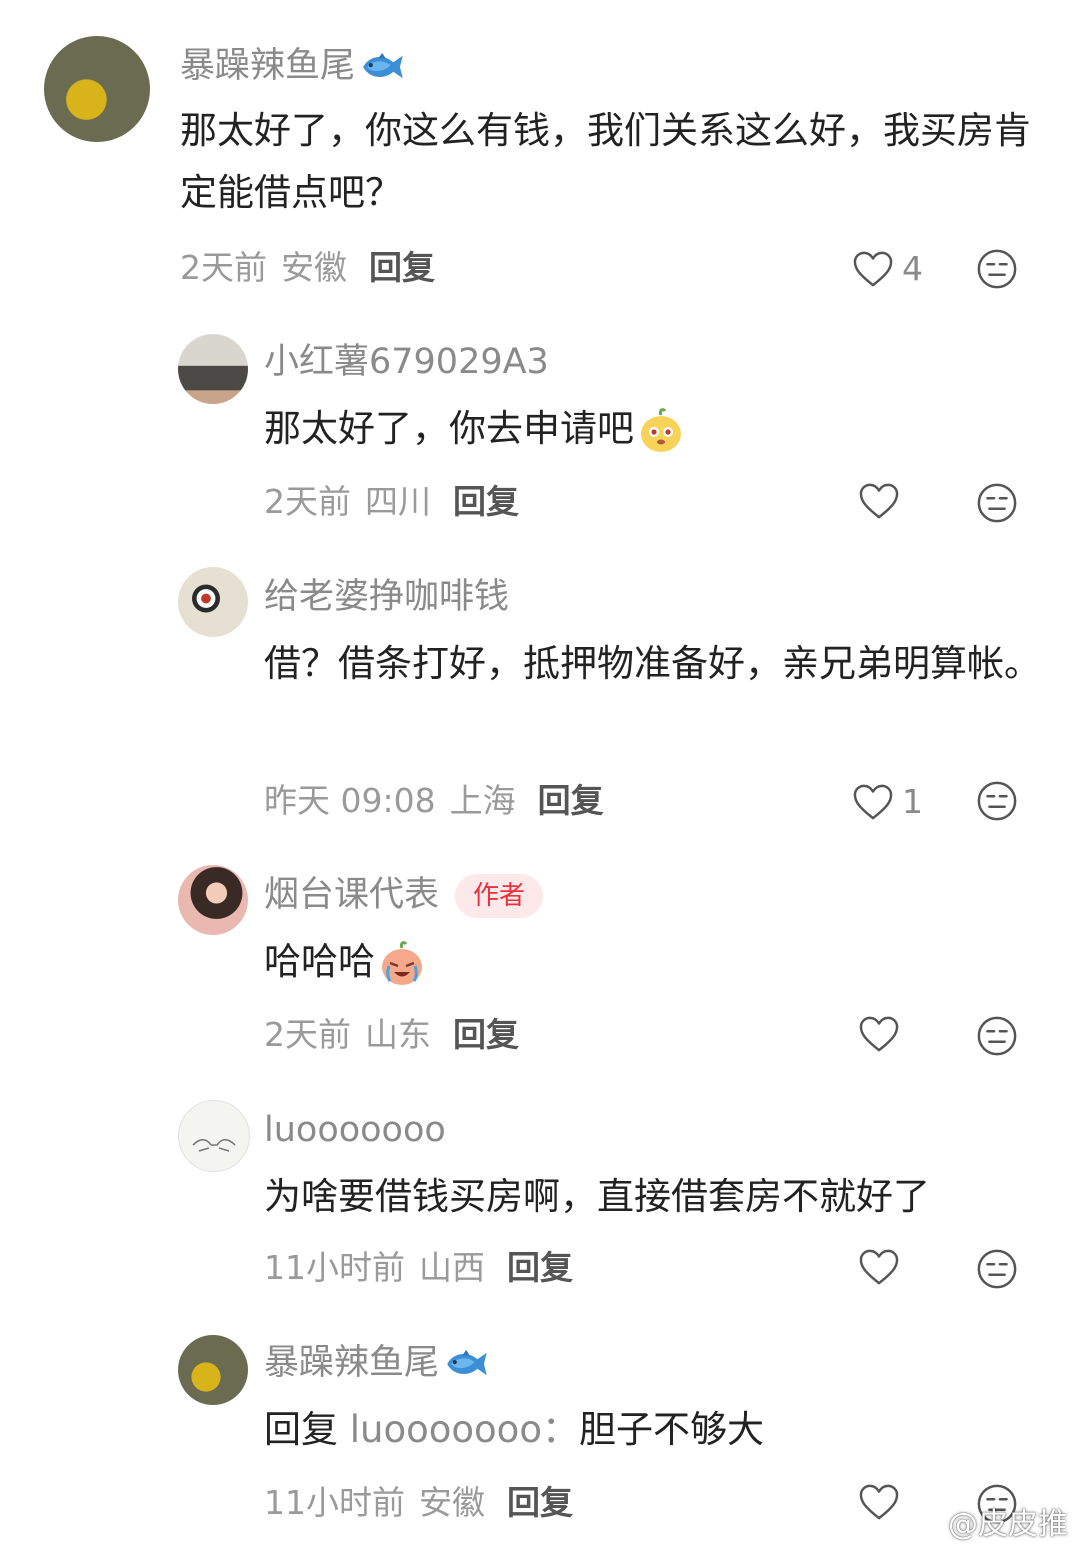  I want to click on username: 烟台课代表 作者, so click(404, 895).